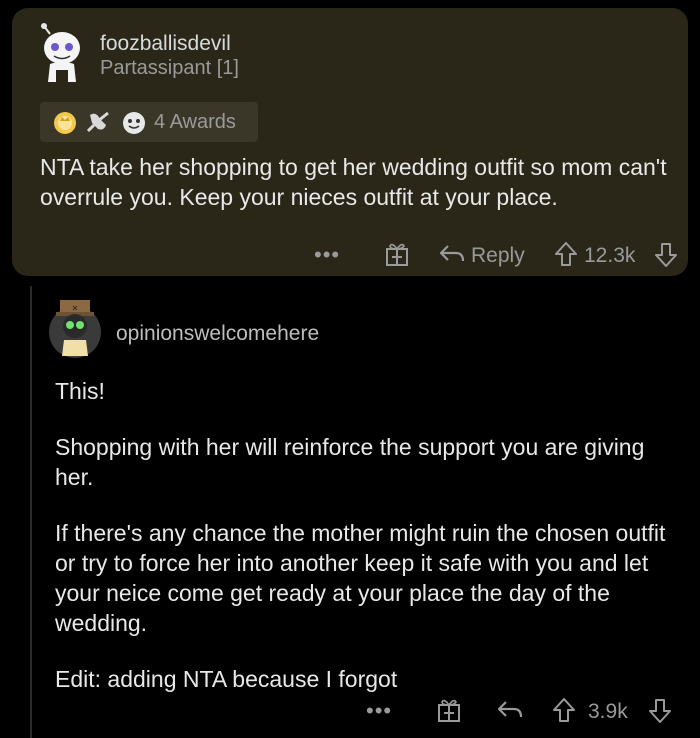 This screenshot has width=700, height=738. What do you see at coordinates (165, 44) in the screenshot?
I see `username: foozballisdevil` at bounding box center [165, 44].